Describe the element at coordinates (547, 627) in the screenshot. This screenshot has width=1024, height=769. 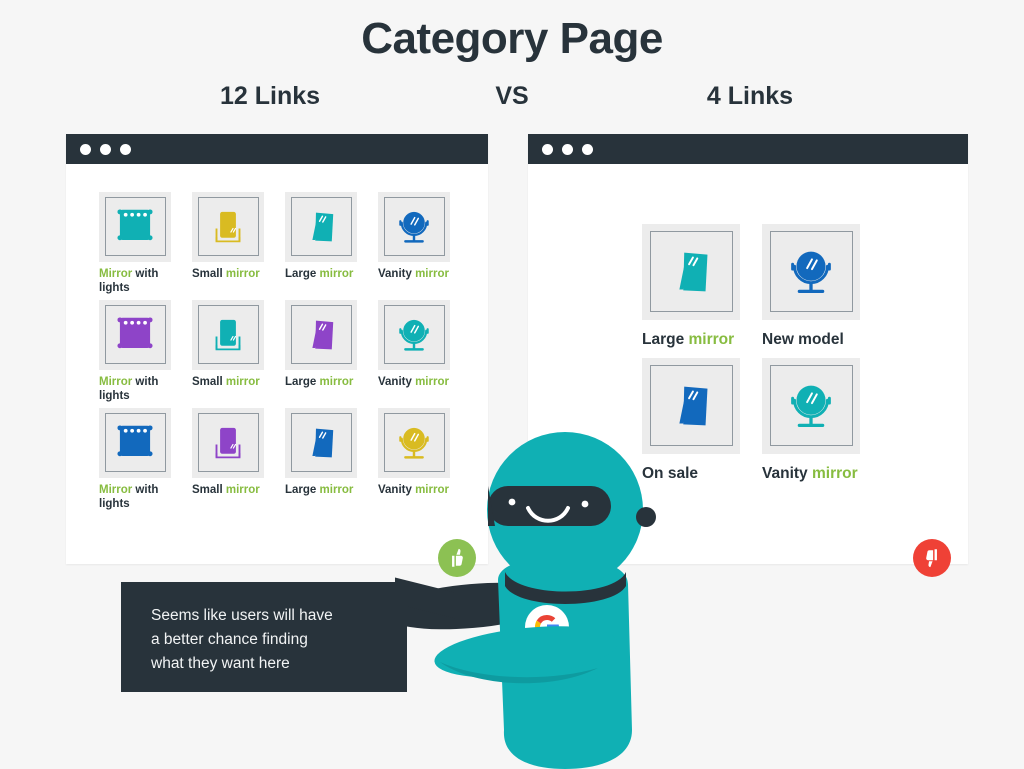
I see `google-g-logo` at that location.